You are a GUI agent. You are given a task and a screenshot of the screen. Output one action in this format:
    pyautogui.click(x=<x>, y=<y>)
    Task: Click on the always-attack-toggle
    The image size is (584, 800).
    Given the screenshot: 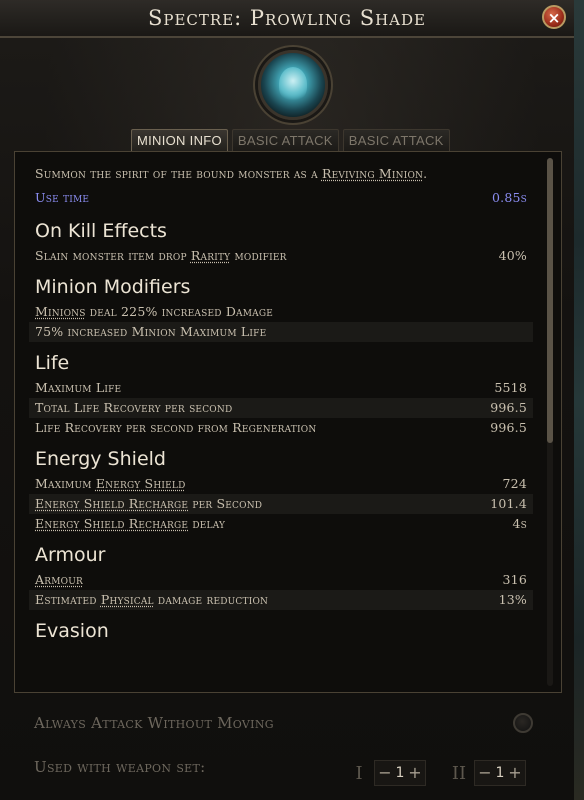 What is the action you would take?
    pyautogui.click(x=523, y=723)
    